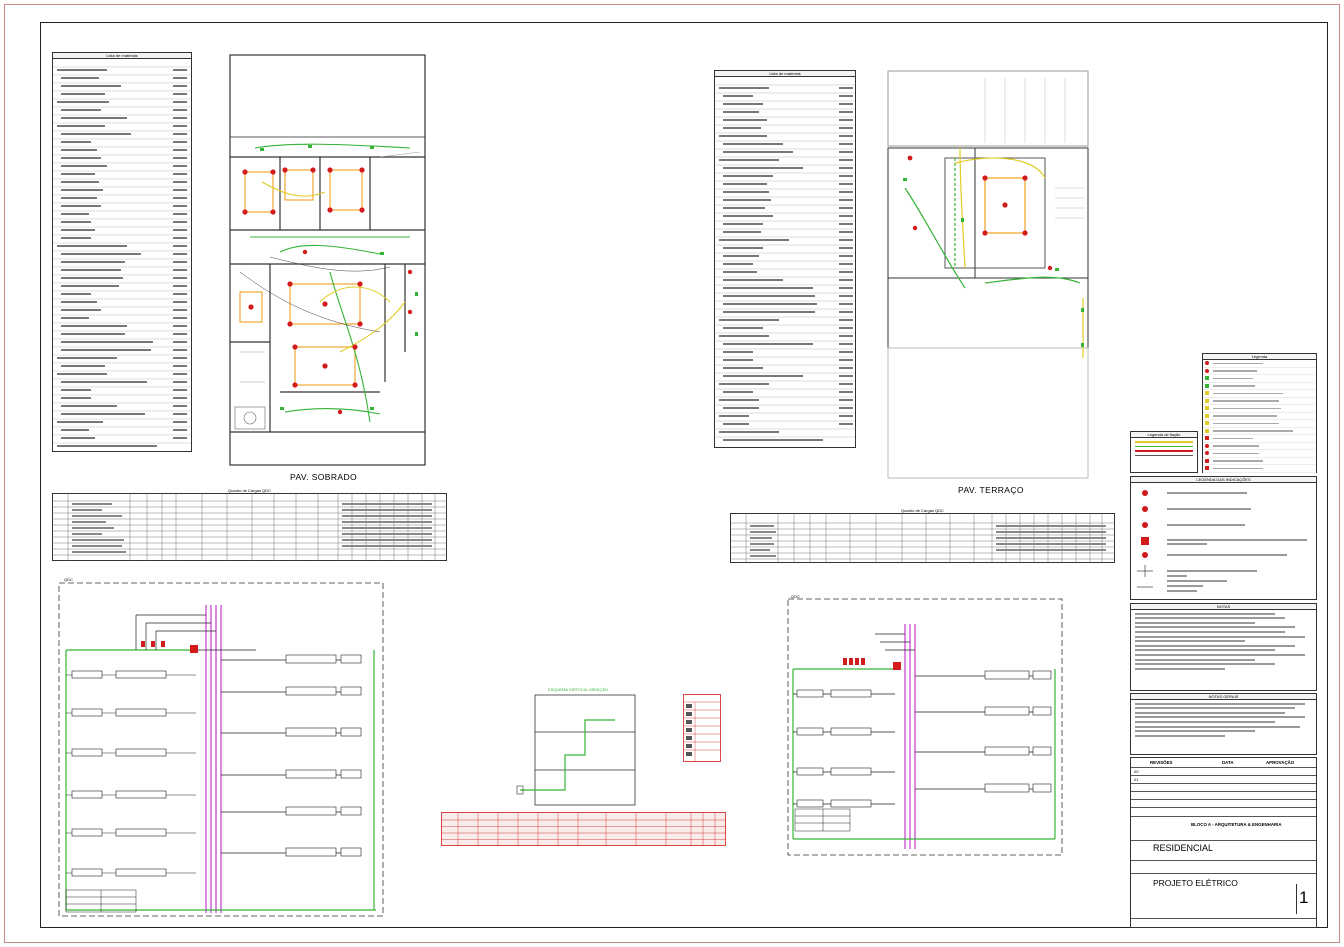 This screenshot has height=947, width=1344. Describe the element at coordinates (1222, 541) in the screenshot. I see `conventions-symbols` at that location.